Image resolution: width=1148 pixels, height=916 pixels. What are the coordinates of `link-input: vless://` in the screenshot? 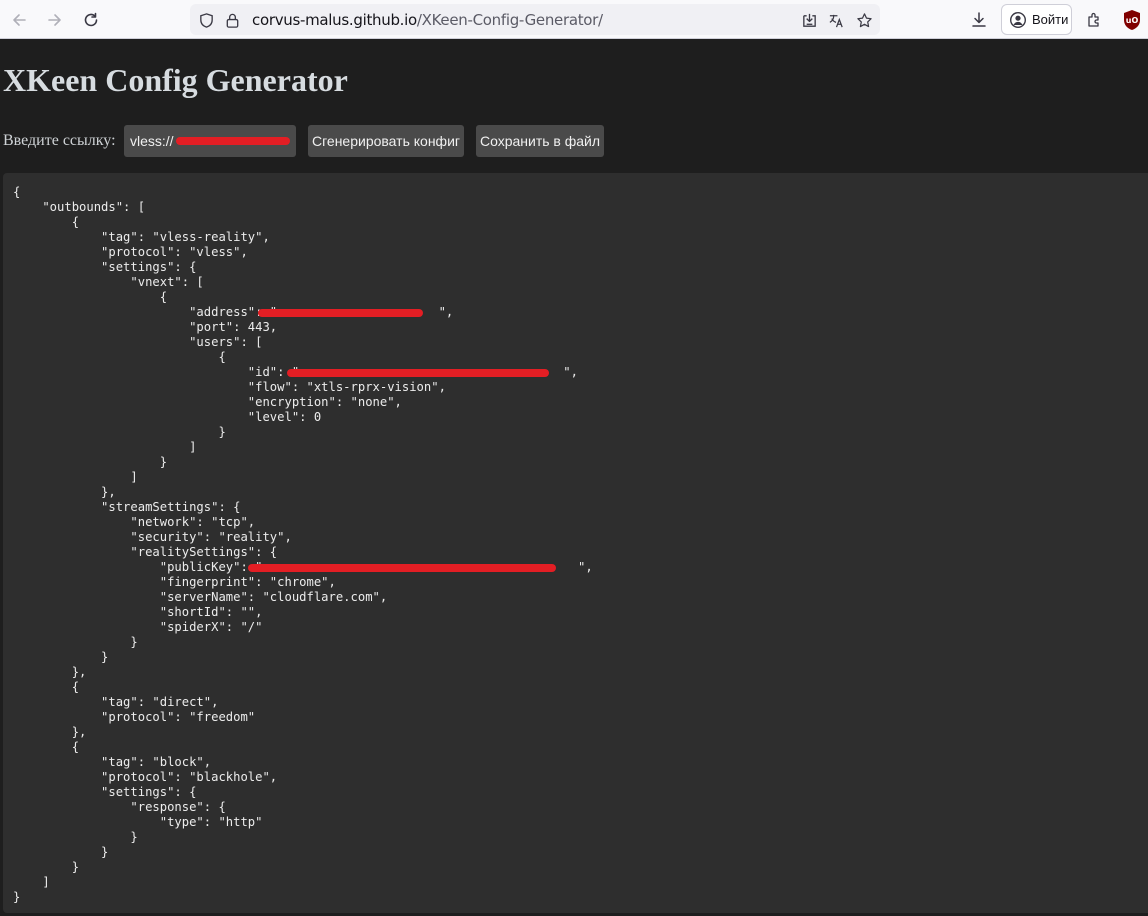 It's located at (210, 141).